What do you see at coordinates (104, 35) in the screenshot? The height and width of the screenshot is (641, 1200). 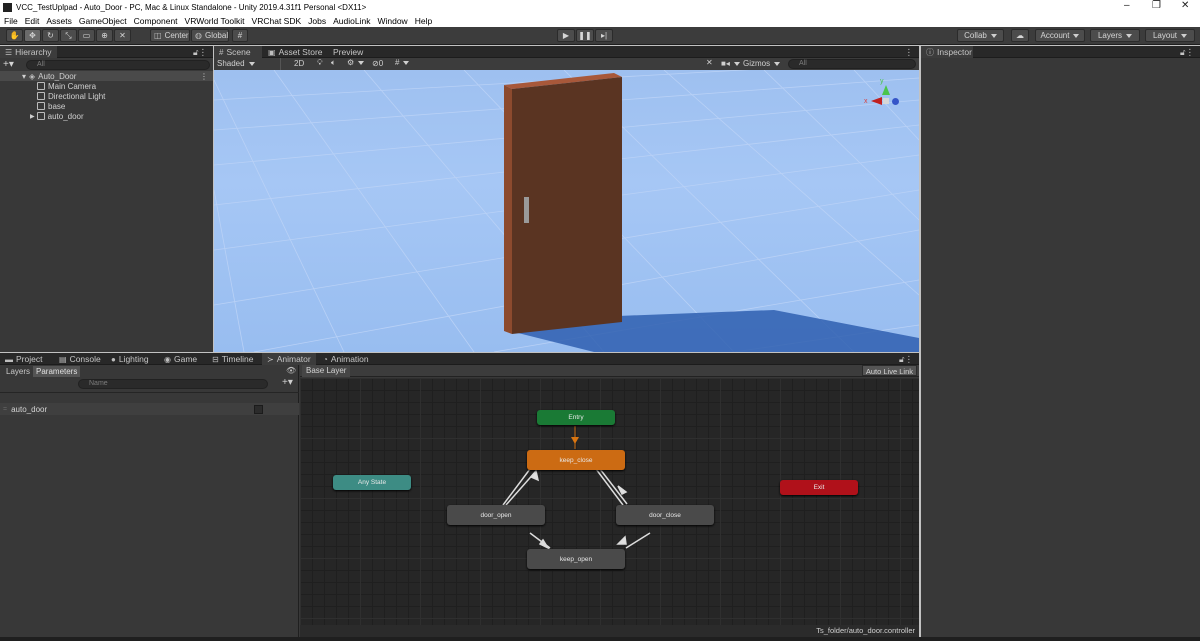 I see `transform-tool-icon: ⊕` at bounding box center [104, 35].